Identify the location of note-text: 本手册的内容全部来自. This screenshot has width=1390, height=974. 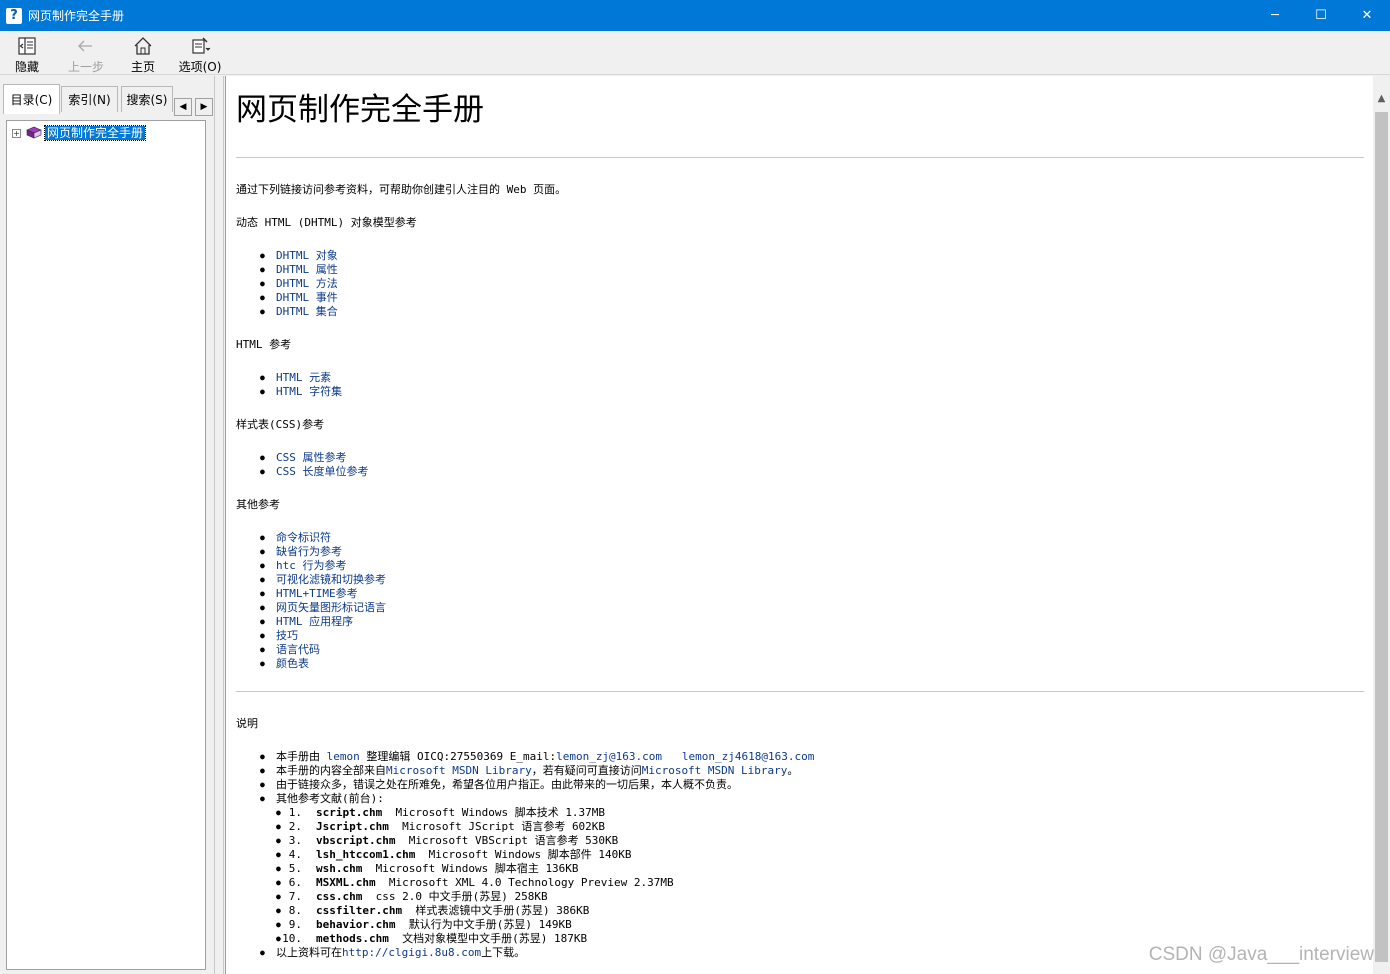
(331, 770).